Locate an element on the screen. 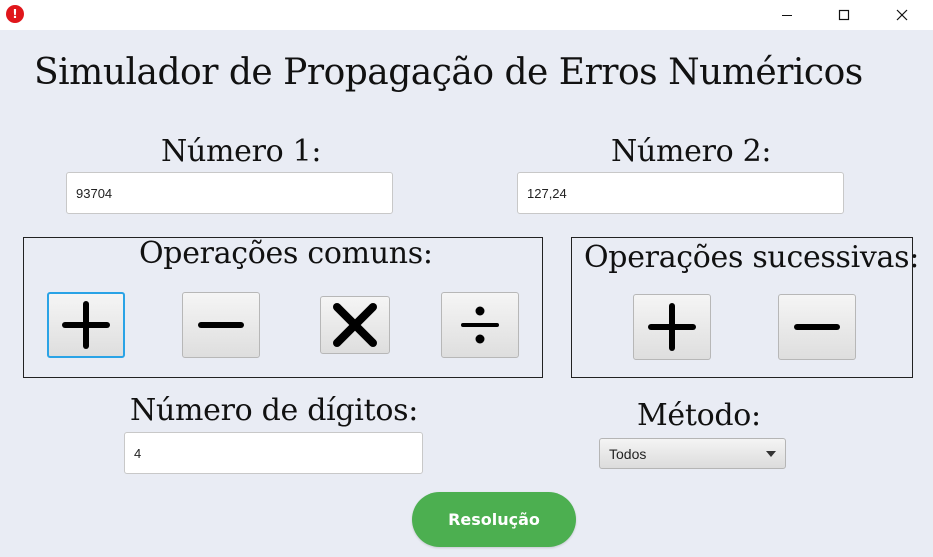  error-app-icon: ! is located at coordinates (15, 14).